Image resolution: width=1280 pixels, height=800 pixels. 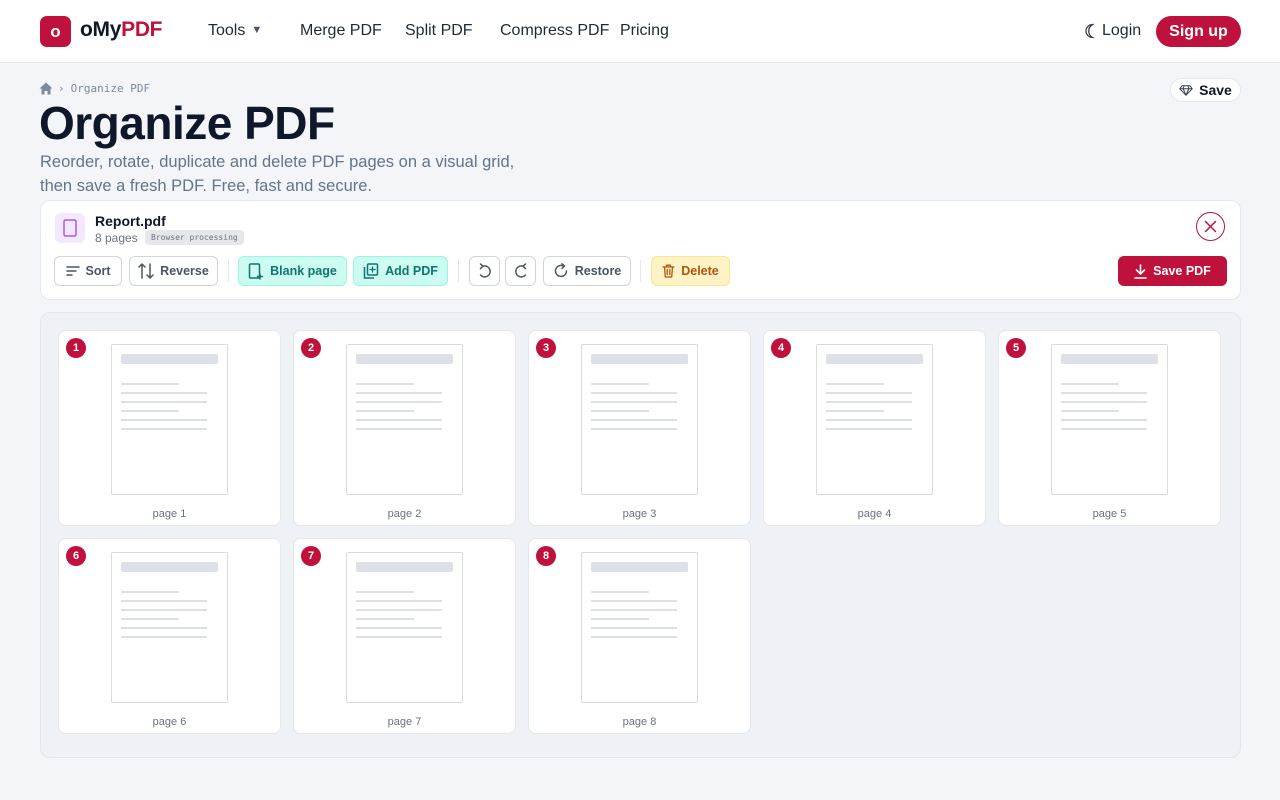 I want to click on page-card: 8 page 8, so click(x=639, y=636).